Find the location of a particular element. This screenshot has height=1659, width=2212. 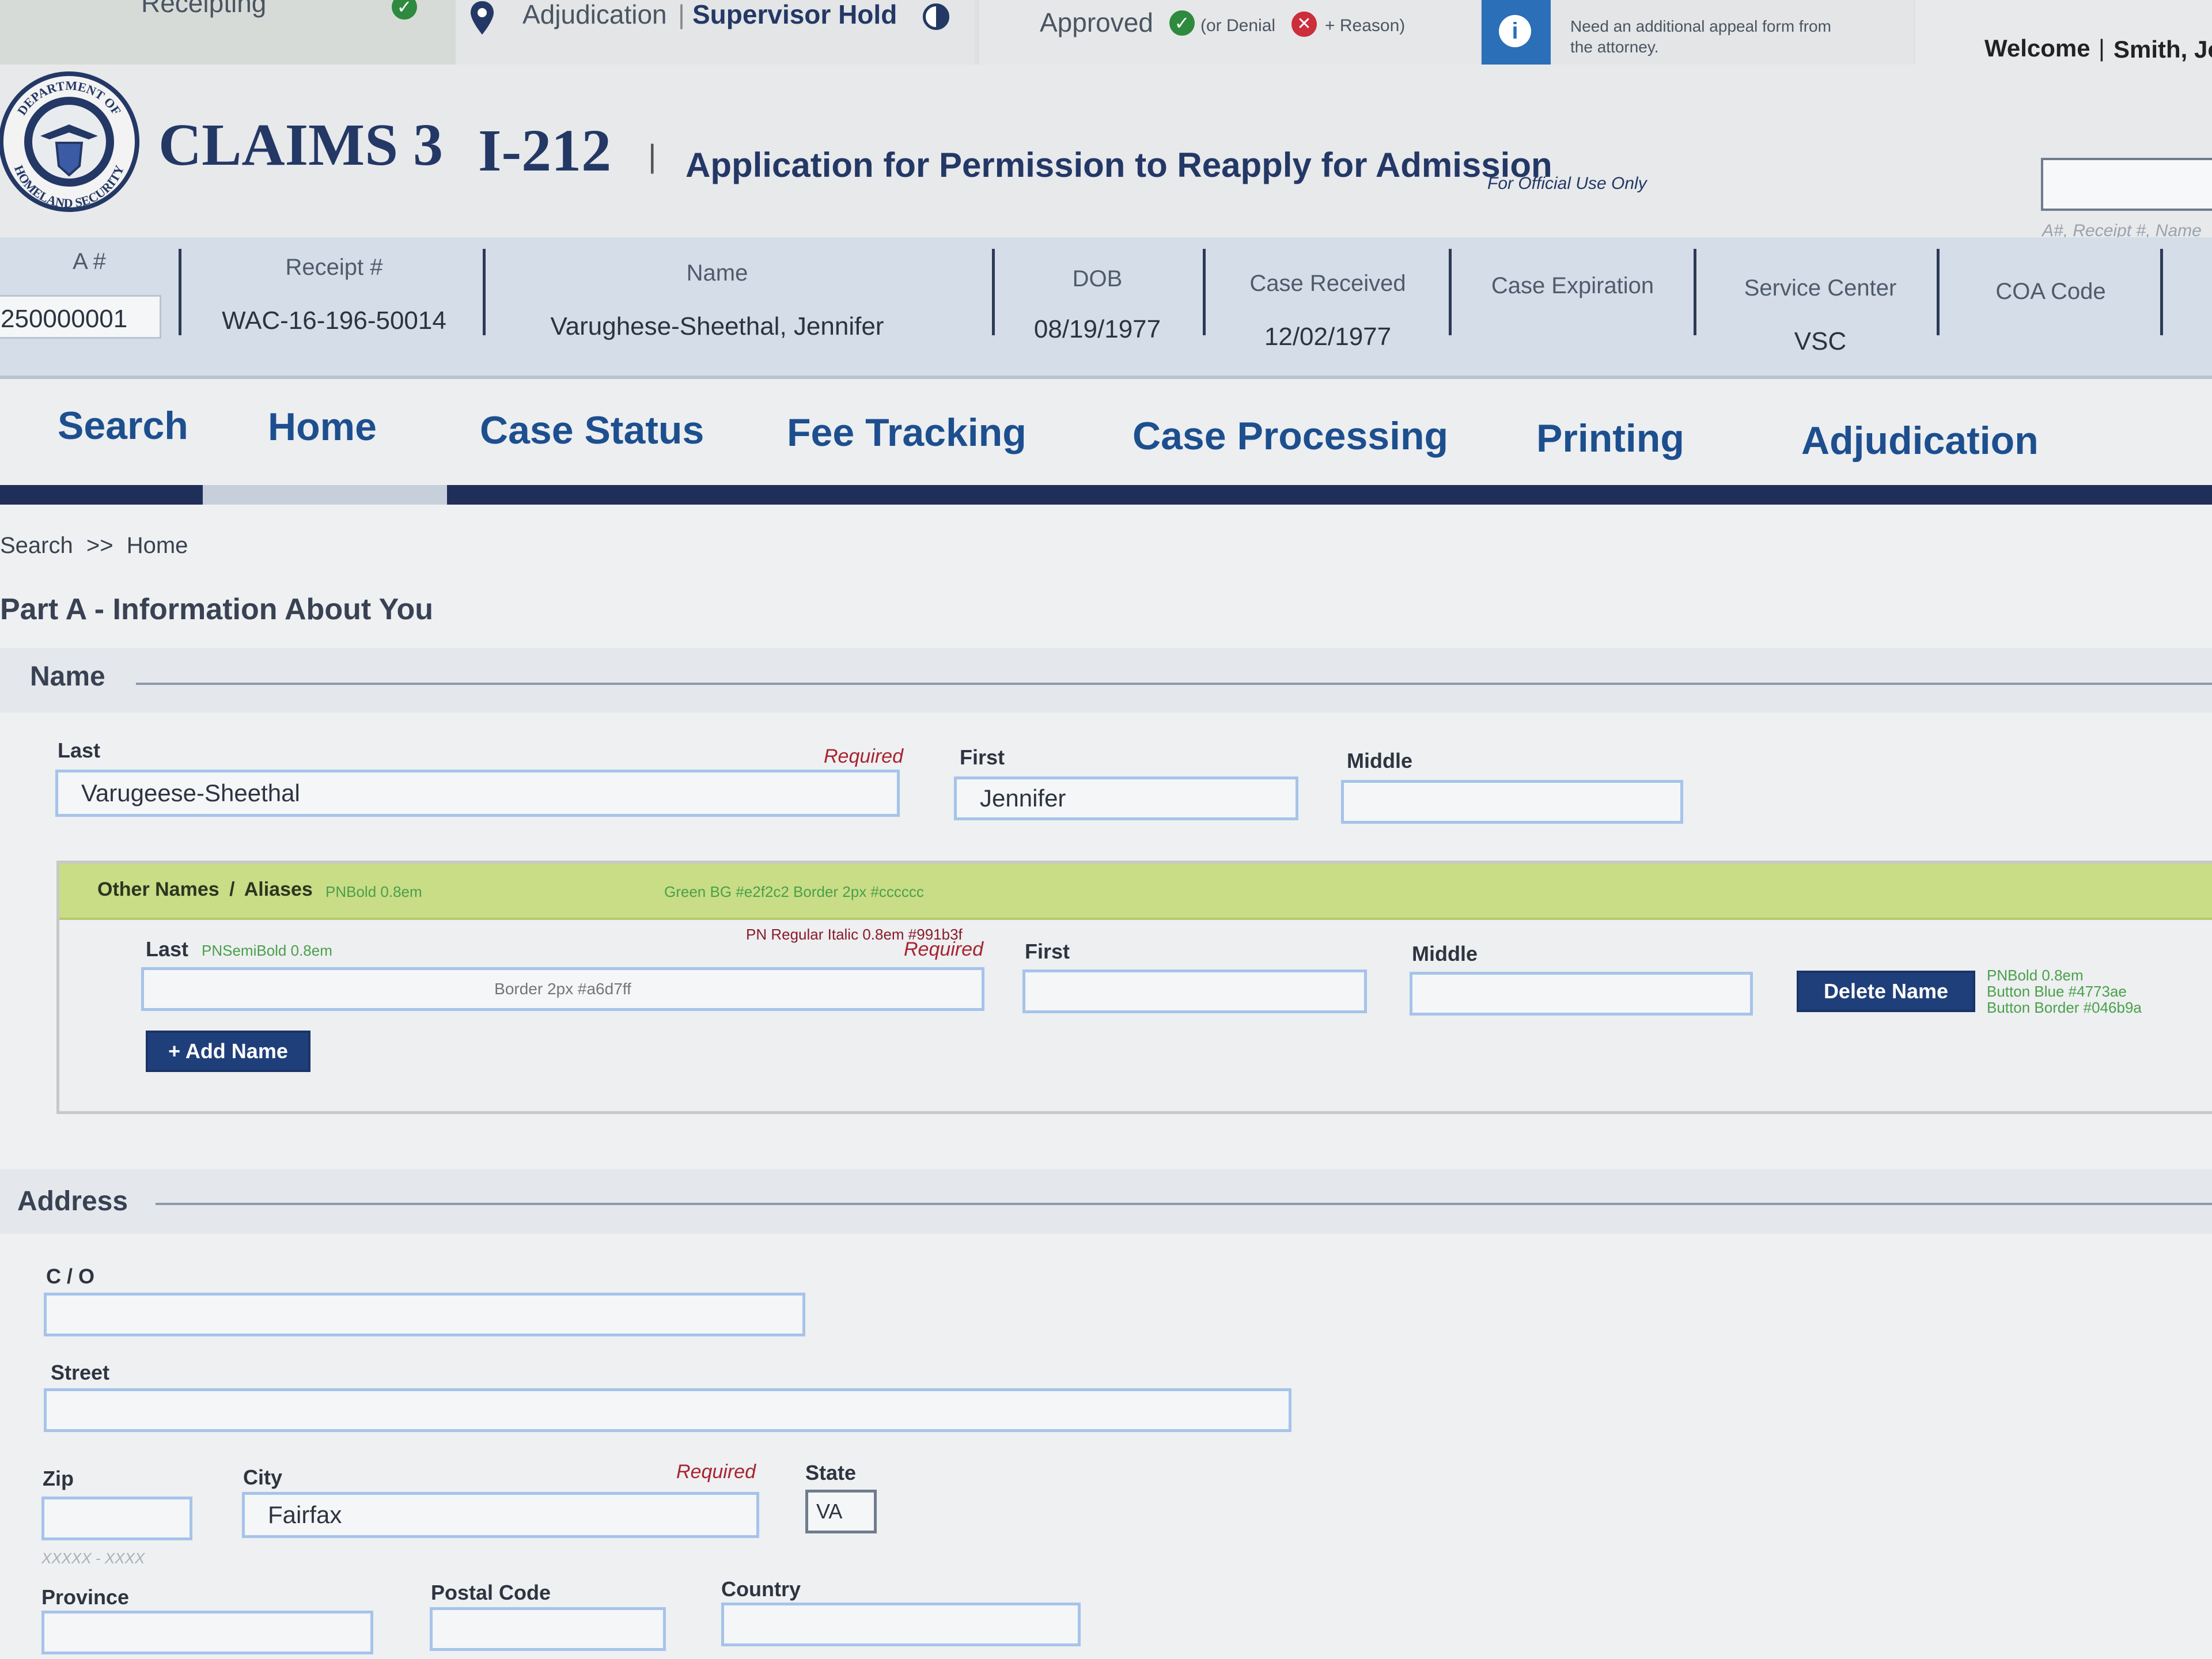

breadcrumb-search: Search is located at coordinates (36, 545).